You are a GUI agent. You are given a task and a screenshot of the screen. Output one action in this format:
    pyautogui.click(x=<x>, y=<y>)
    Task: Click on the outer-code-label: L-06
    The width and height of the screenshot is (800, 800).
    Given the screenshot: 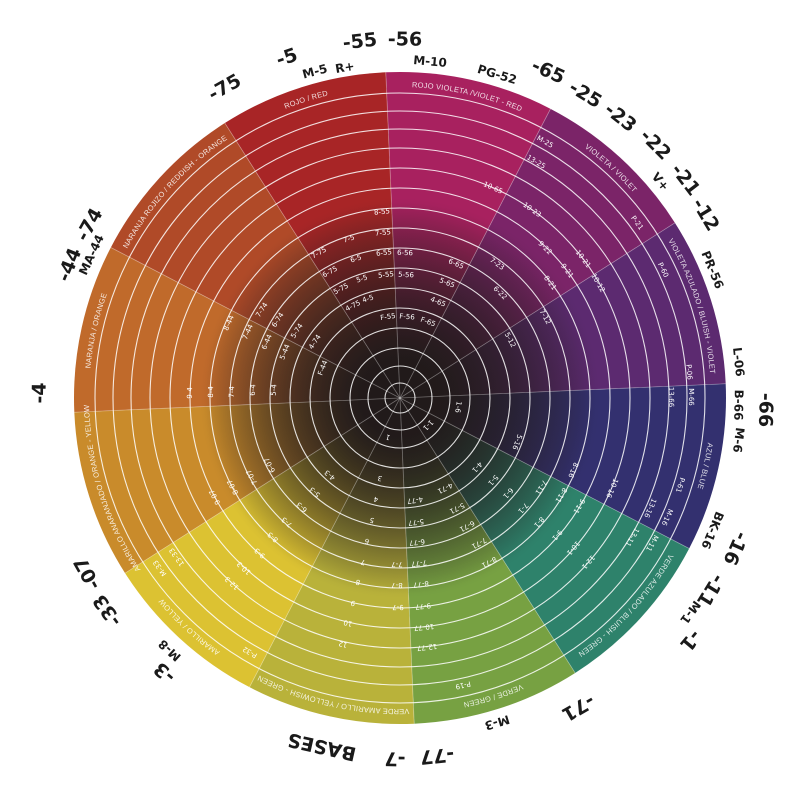 What is the action you would take?
    pyautogui.click(x=738, y=362)
    